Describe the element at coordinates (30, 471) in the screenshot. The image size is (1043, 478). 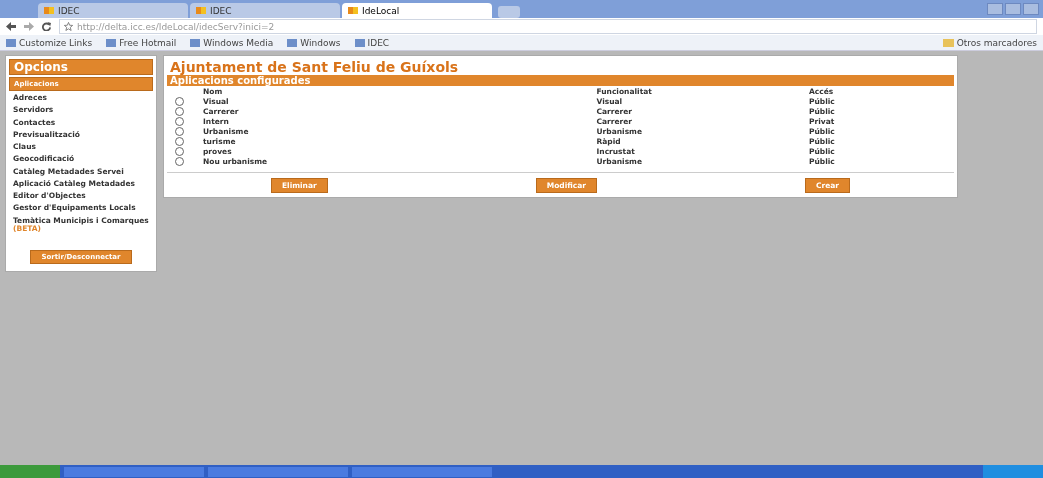
I see `start-button` at that location.